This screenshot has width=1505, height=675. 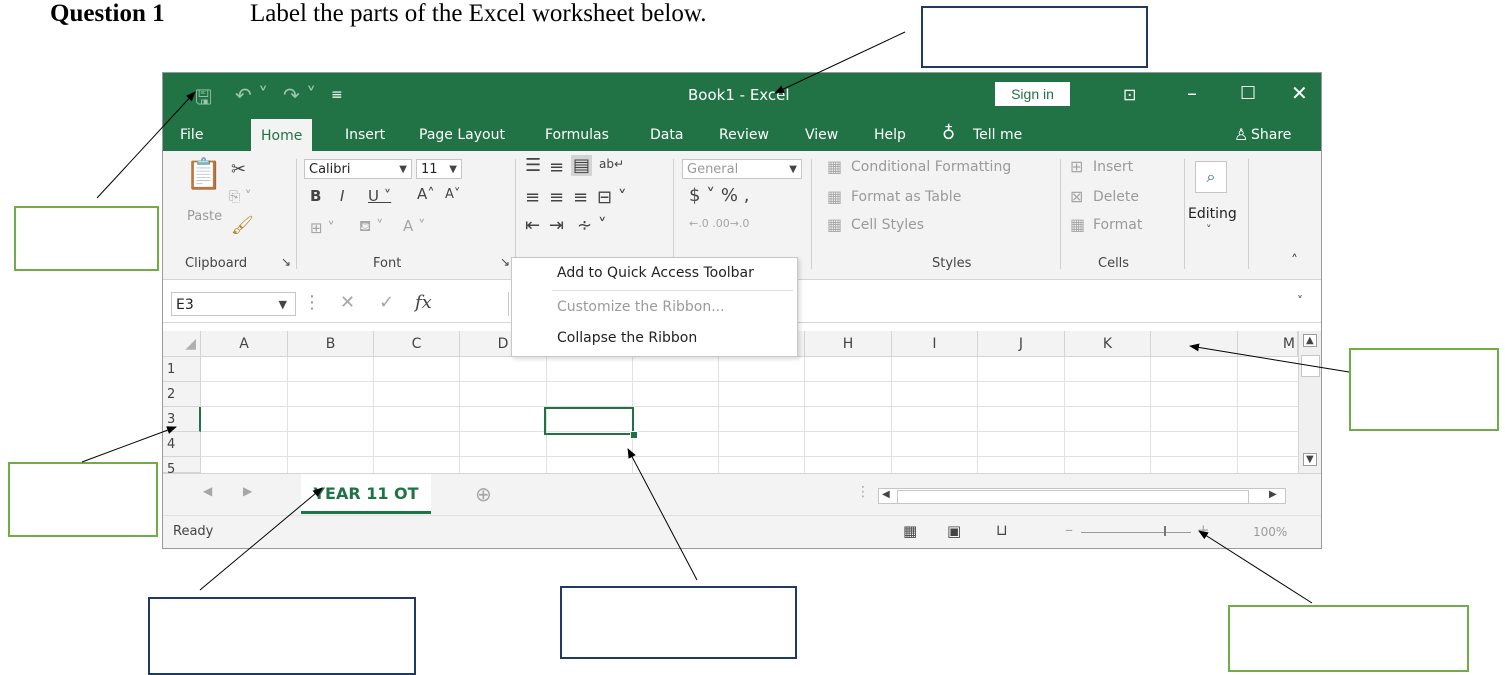 What do you see at coordinates (299, 95) in the screenshot?
I see `redo-icon: ↷ ˅` at bounding box center [299, 95].